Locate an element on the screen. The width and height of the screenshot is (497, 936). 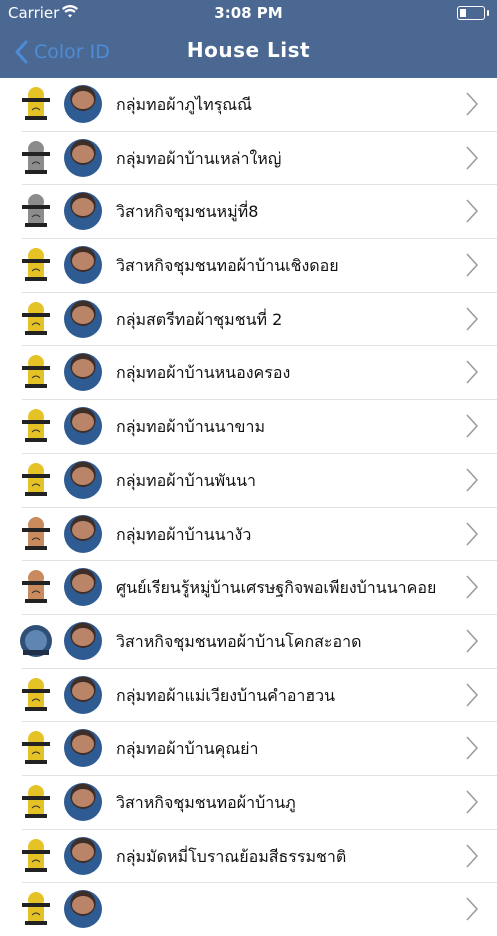
house-list-item: วิสาหกิจชุมชนทอผ้าบ้านภู is located at coordinates (259, 803).